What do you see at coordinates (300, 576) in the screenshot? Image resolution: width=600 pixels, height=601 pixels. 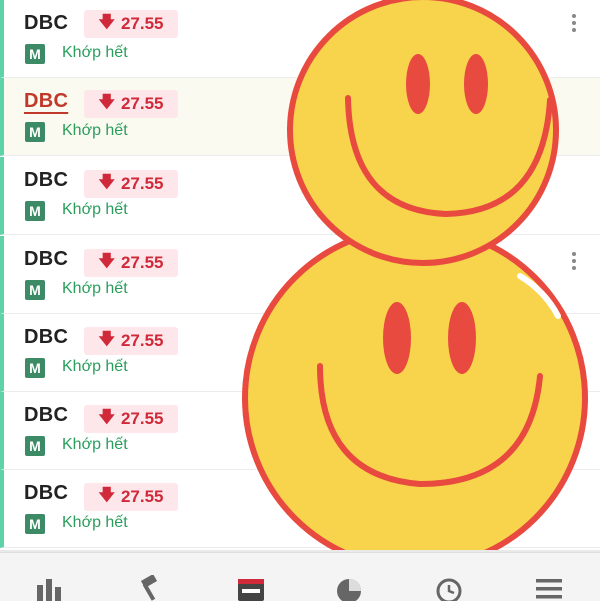 I see `bottom-nav` at bounding box center [300, 576].